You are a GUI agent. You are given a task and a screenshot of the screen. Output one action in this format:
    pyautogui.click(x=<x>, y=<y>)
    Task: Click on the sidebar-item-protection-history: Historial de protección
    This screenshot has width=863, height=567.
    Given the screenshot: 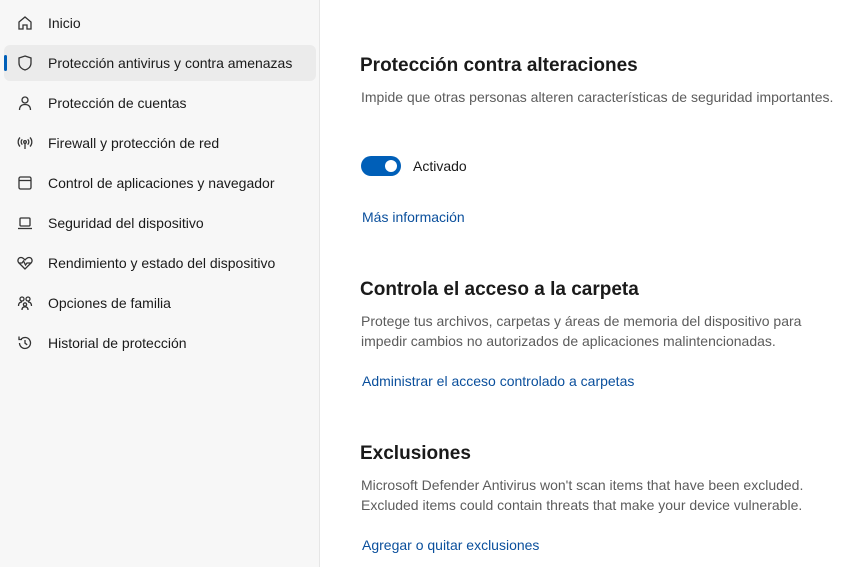 What is the action you would take?
    pyautogui.click(x=160, y=343)
    